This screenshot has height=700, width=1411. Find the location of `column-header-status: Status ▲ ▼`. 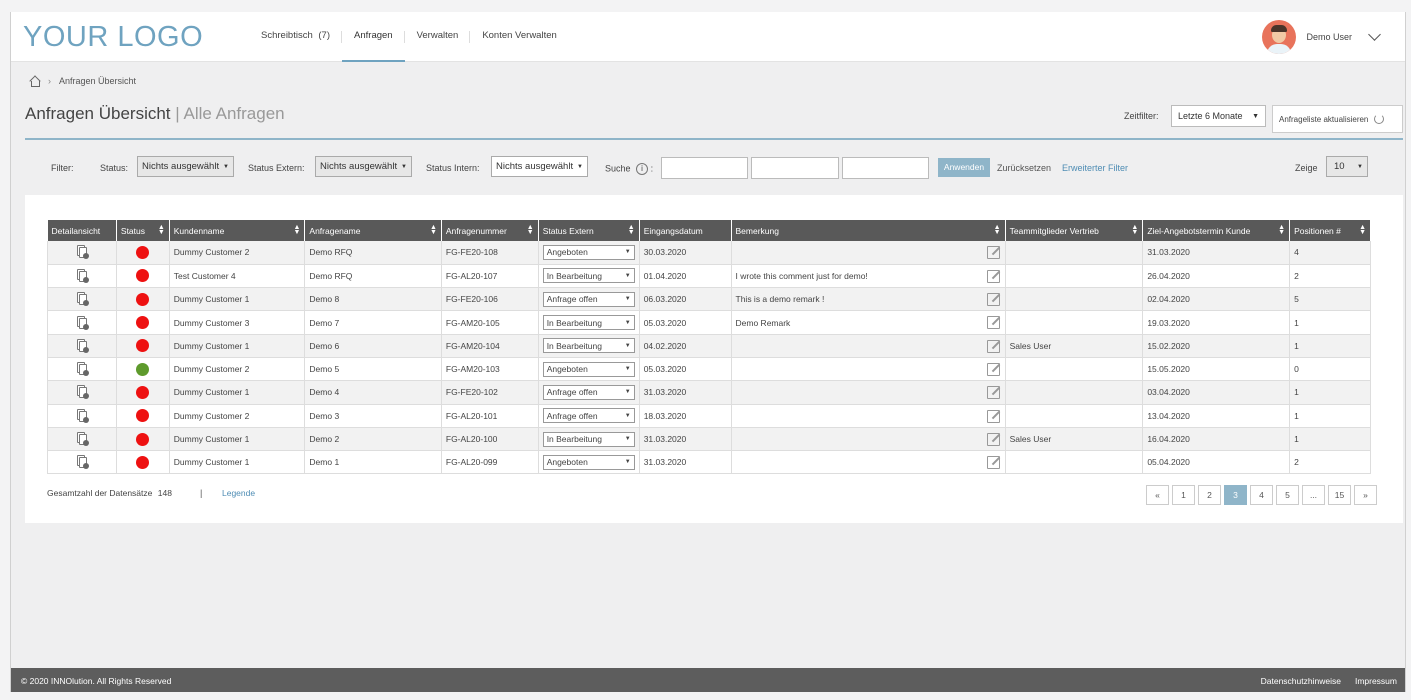

column-header-status: Status ▲ ▼ is located at coordinates (143, 230).